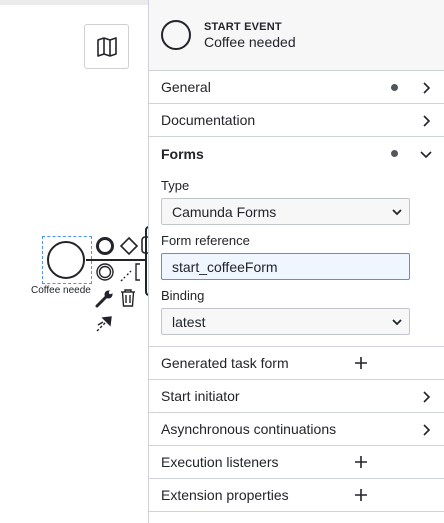 The width and height of the screenshot is (444, 523). I want to click on map-icon, so click(106, 46).